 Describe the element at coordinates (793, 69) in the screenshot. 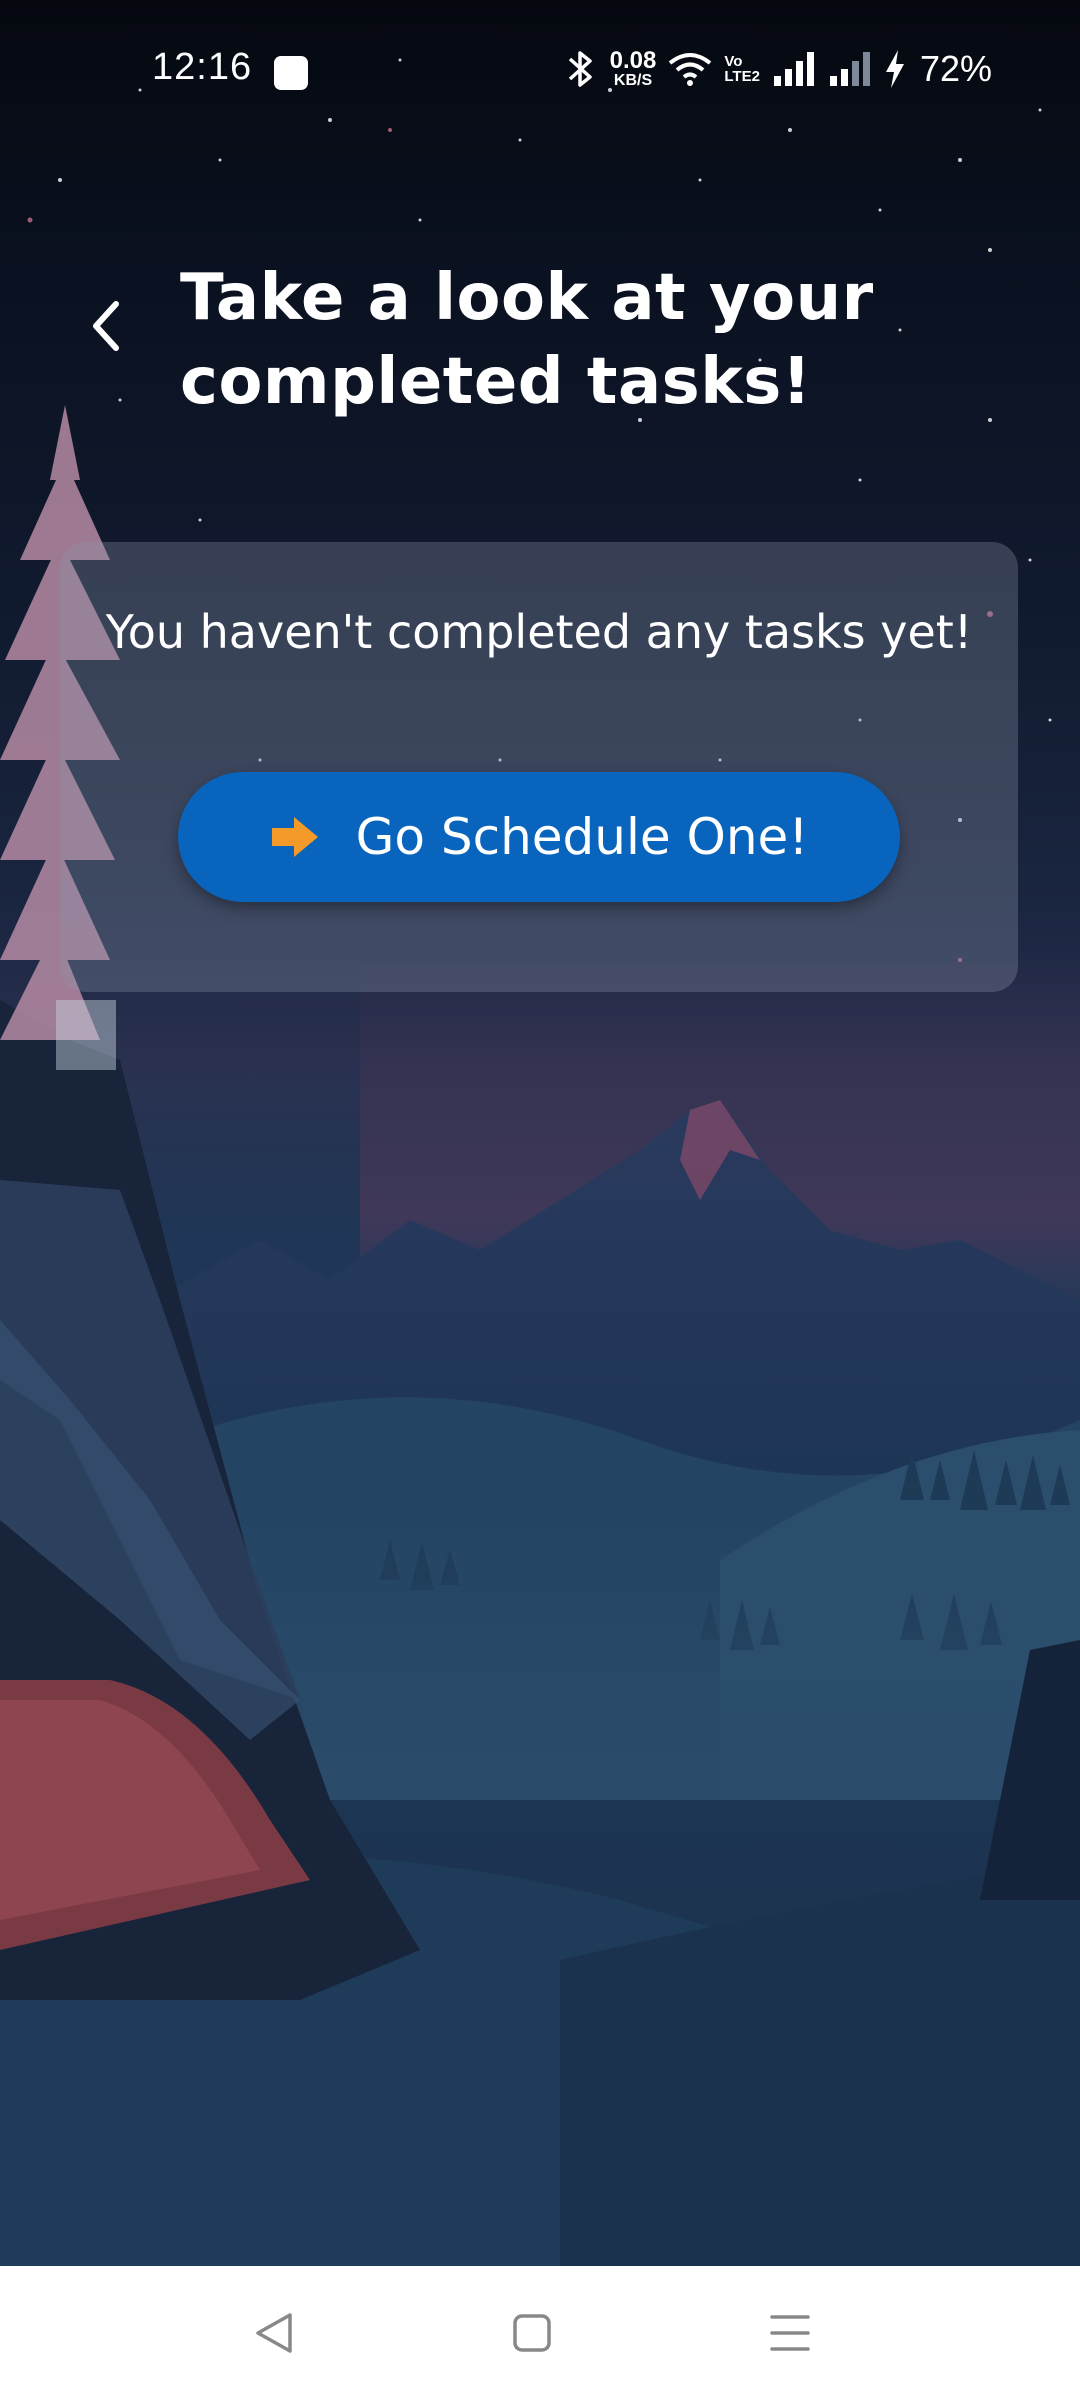

I see `signal-strength-icon` at that location.